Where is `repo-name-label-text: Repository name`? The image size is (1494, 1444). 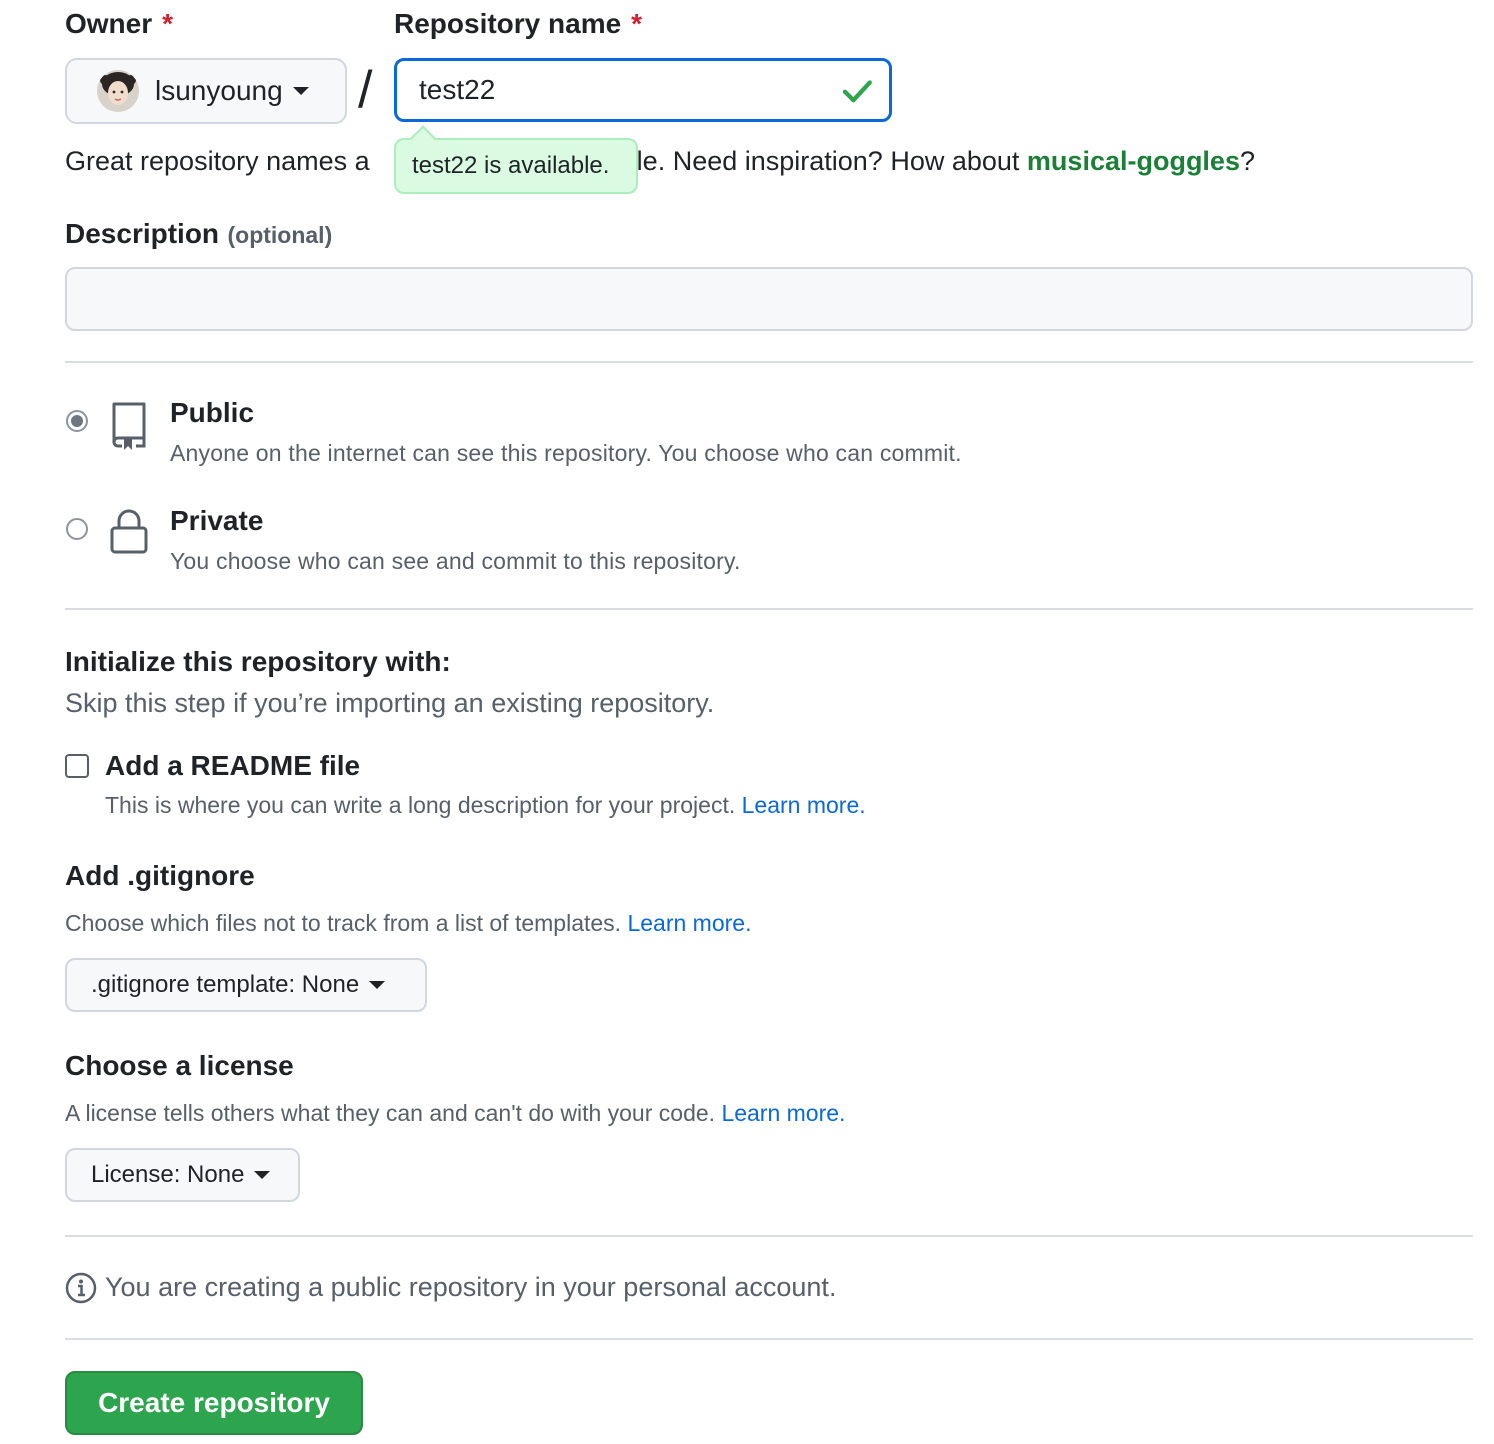
repo-name-label-text: Repository name is located at coordinates (508, 23).